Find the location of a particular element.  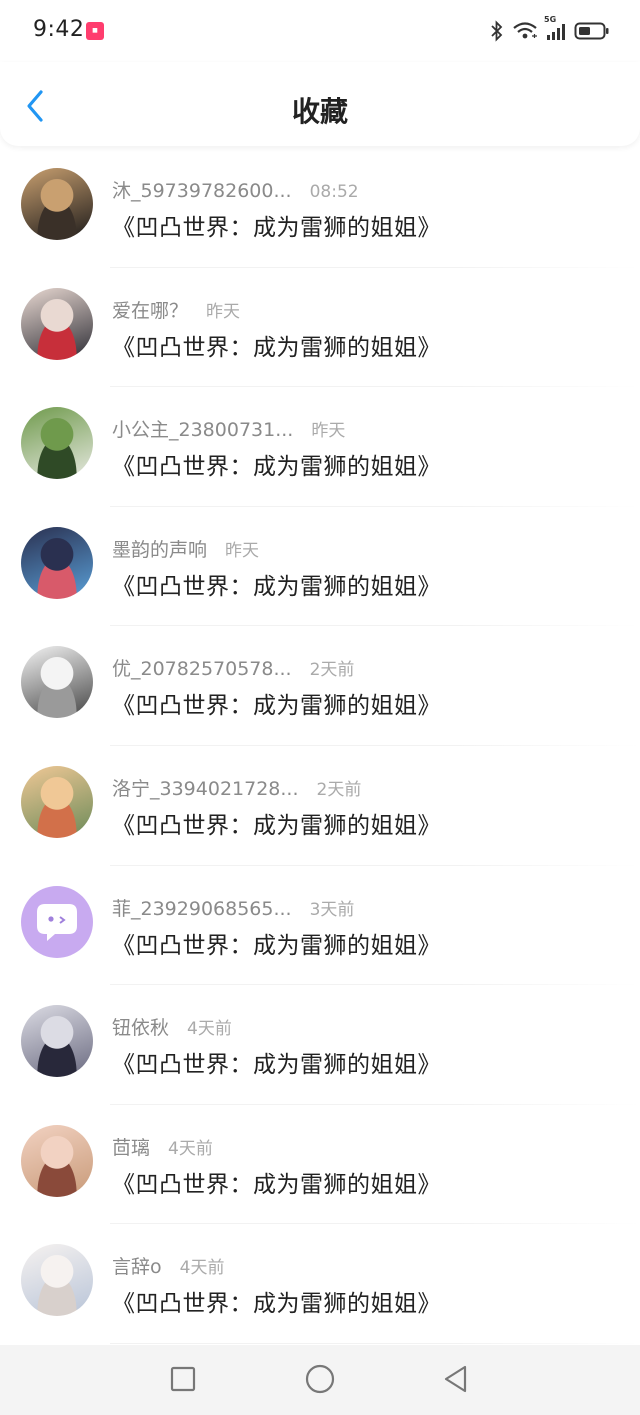

item-meta: 茴璃 4天前 is located at coordinates (162, 1146).